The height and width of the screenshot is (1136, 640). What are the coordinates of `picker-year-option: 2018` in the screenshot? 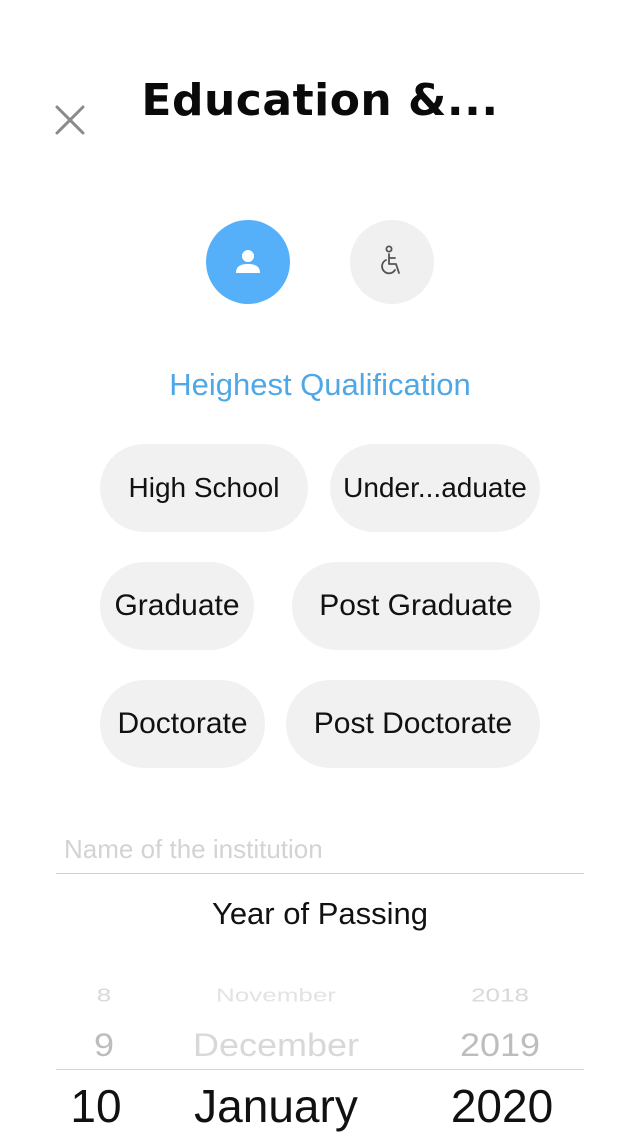 It's located at (500, 995).